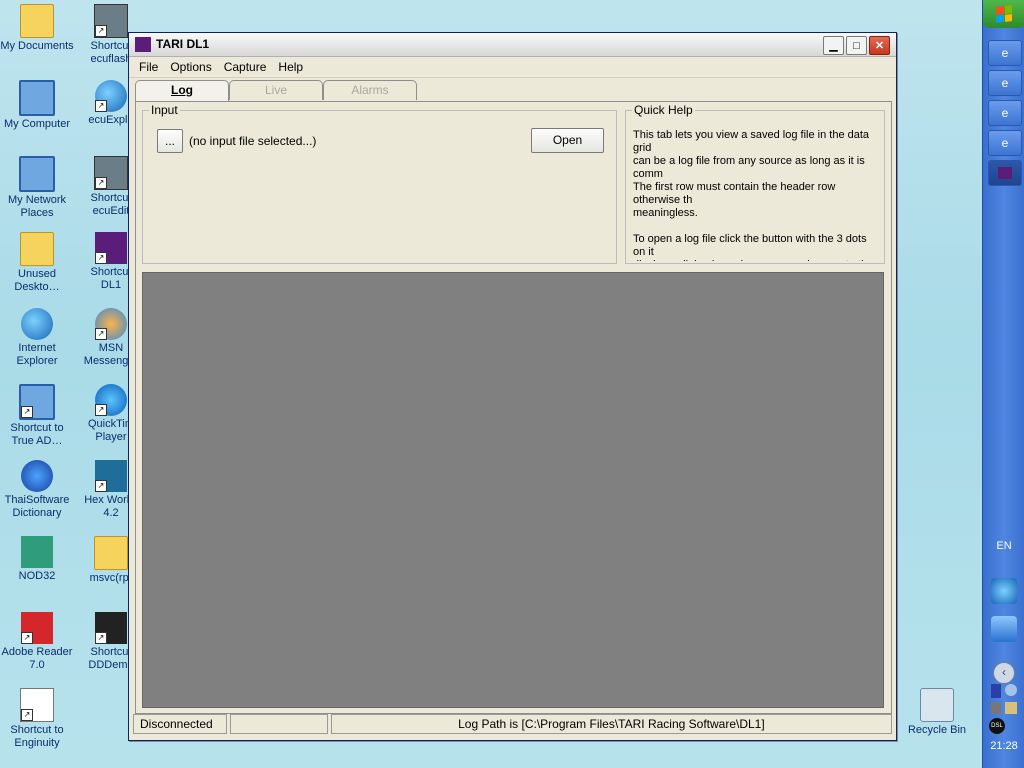 This screenshot has height=768, width=1024. What do you see at coordinates (278, 724) in the screenshot?
I see `status-middle` at bounding box center [278, 724].